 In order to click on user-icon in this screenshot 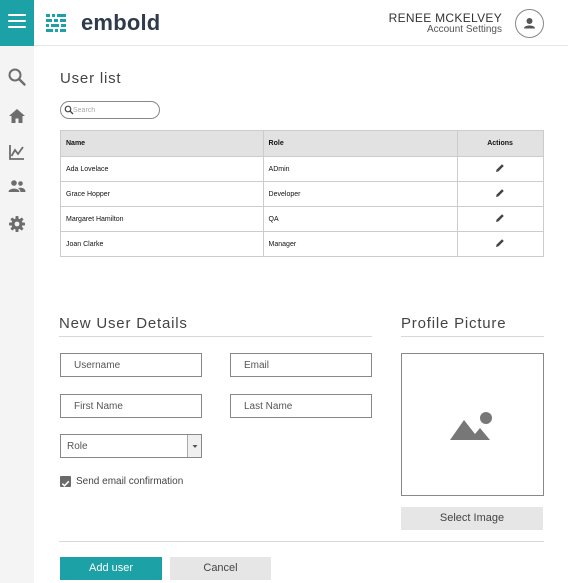, I will do `click(529, 23)`.